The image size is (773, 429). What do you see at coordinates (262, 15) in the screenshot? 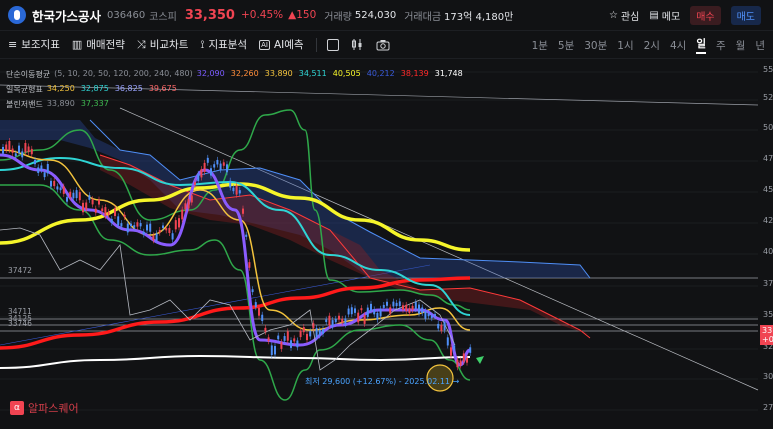
I see `change-percent: +0.45%` at bounding box center [262, 15].